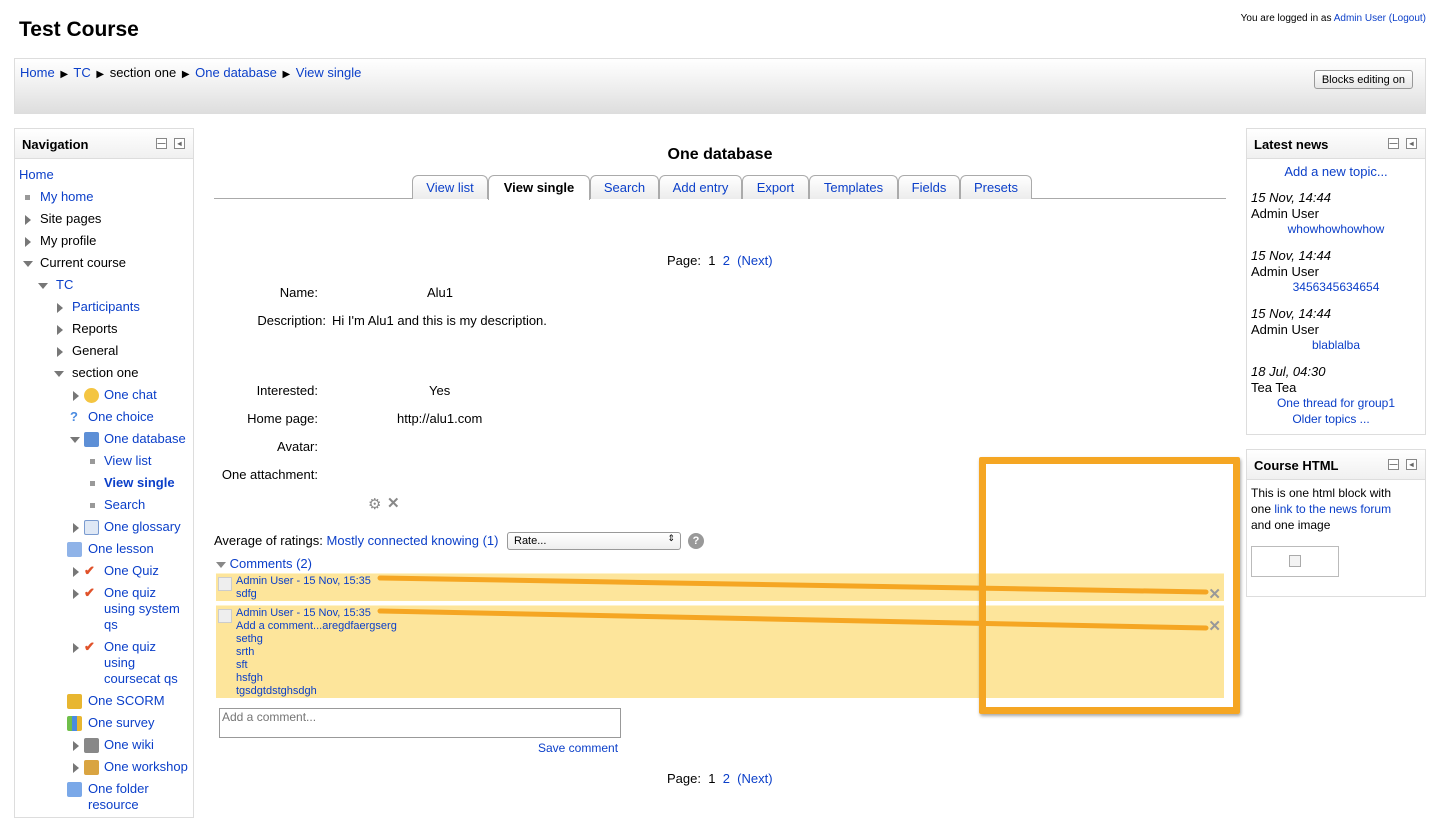  Describe the element at coordinates (413, 540) in the screenshot. I see `ratings-value-link: Mostly connected knowing (1)` at that location.